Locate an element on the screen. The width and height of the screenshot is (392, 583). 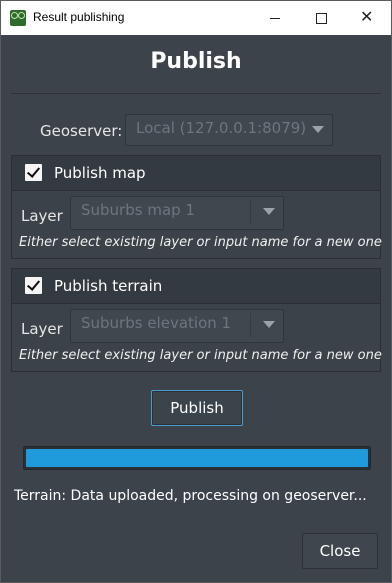
terrain-layer-label: Layer is located at coordinates (42, 329).